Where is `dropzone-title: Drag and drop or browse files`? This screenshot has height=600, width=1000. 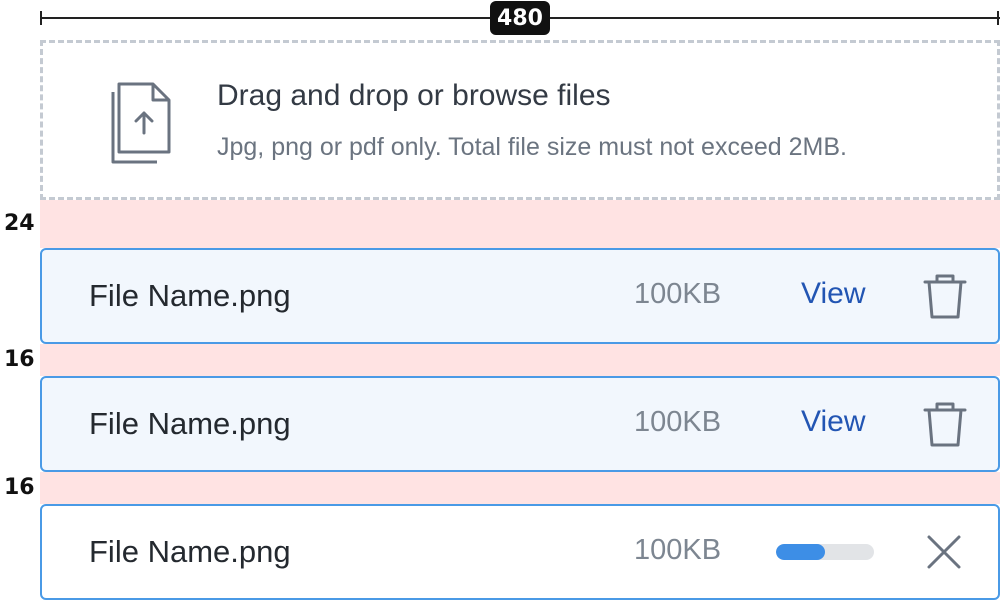 dropzone-title: Drag and drop or browse files is located at coordinates (414, 95).